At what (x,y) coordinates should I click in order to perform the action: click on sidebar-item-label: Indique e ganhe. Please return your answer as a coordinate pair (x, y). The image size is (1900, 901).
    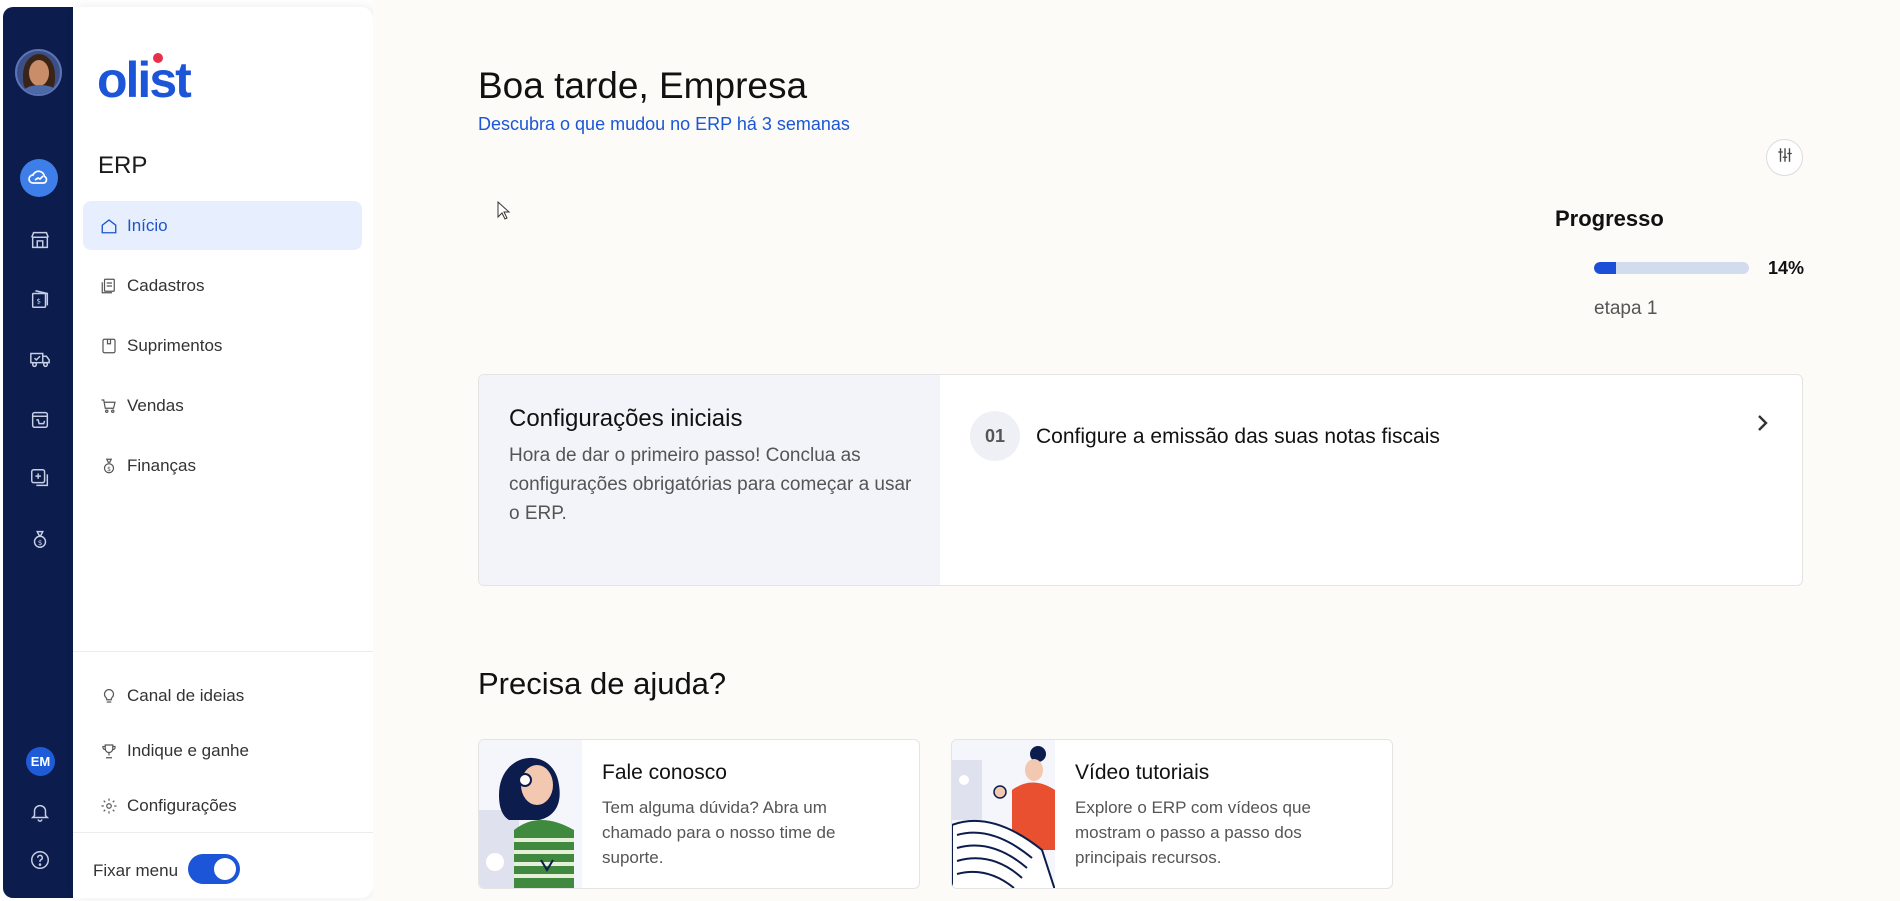
    Looking at the image, I should click on (188, 750).